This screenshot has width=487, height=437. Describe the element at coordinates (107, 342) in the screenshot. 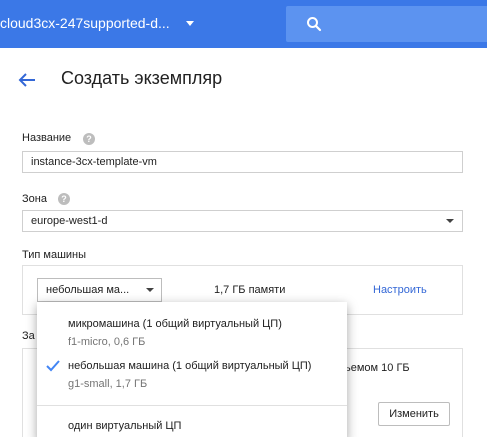

I see `option-subtitle: f1-micro, 0,6 ГБ` at that location.